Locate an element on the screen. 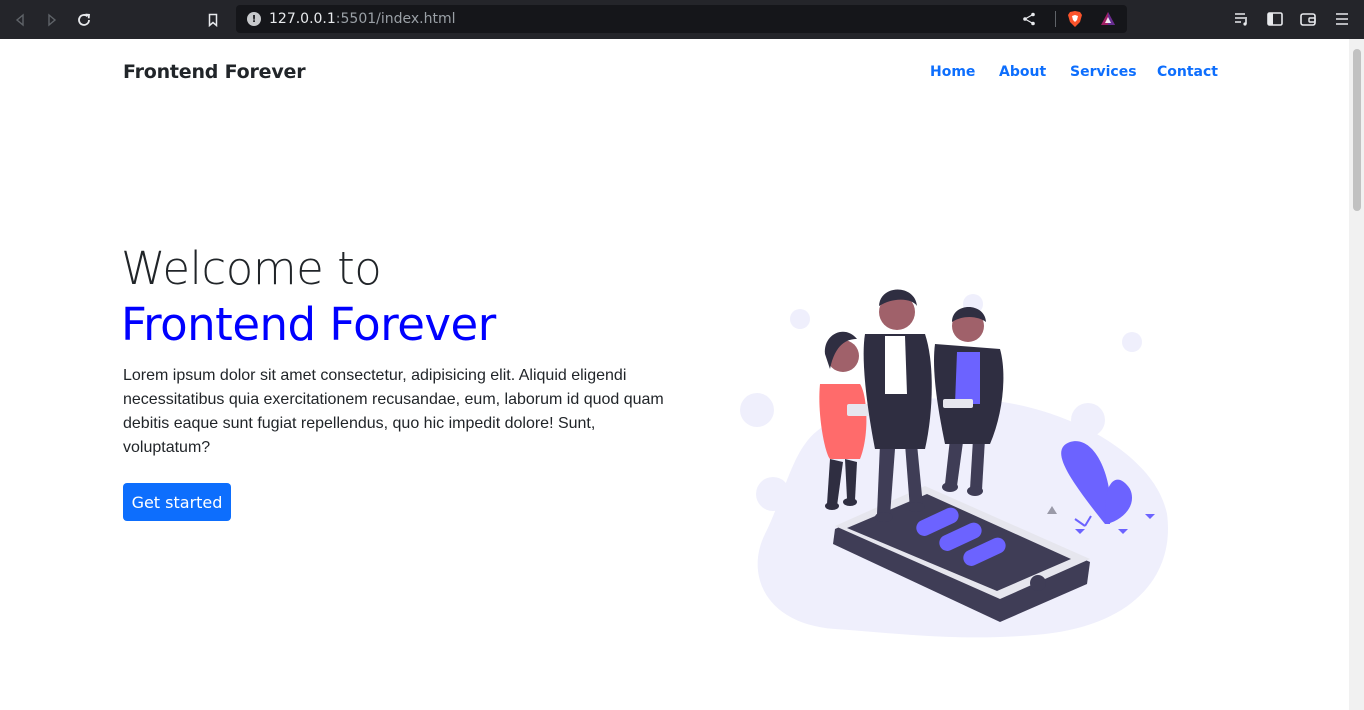 This screenshot has height=710, width=1364. browser-toolbar: ! 127.0.0.1:5501/index.html is located at coordinates (682, 19).